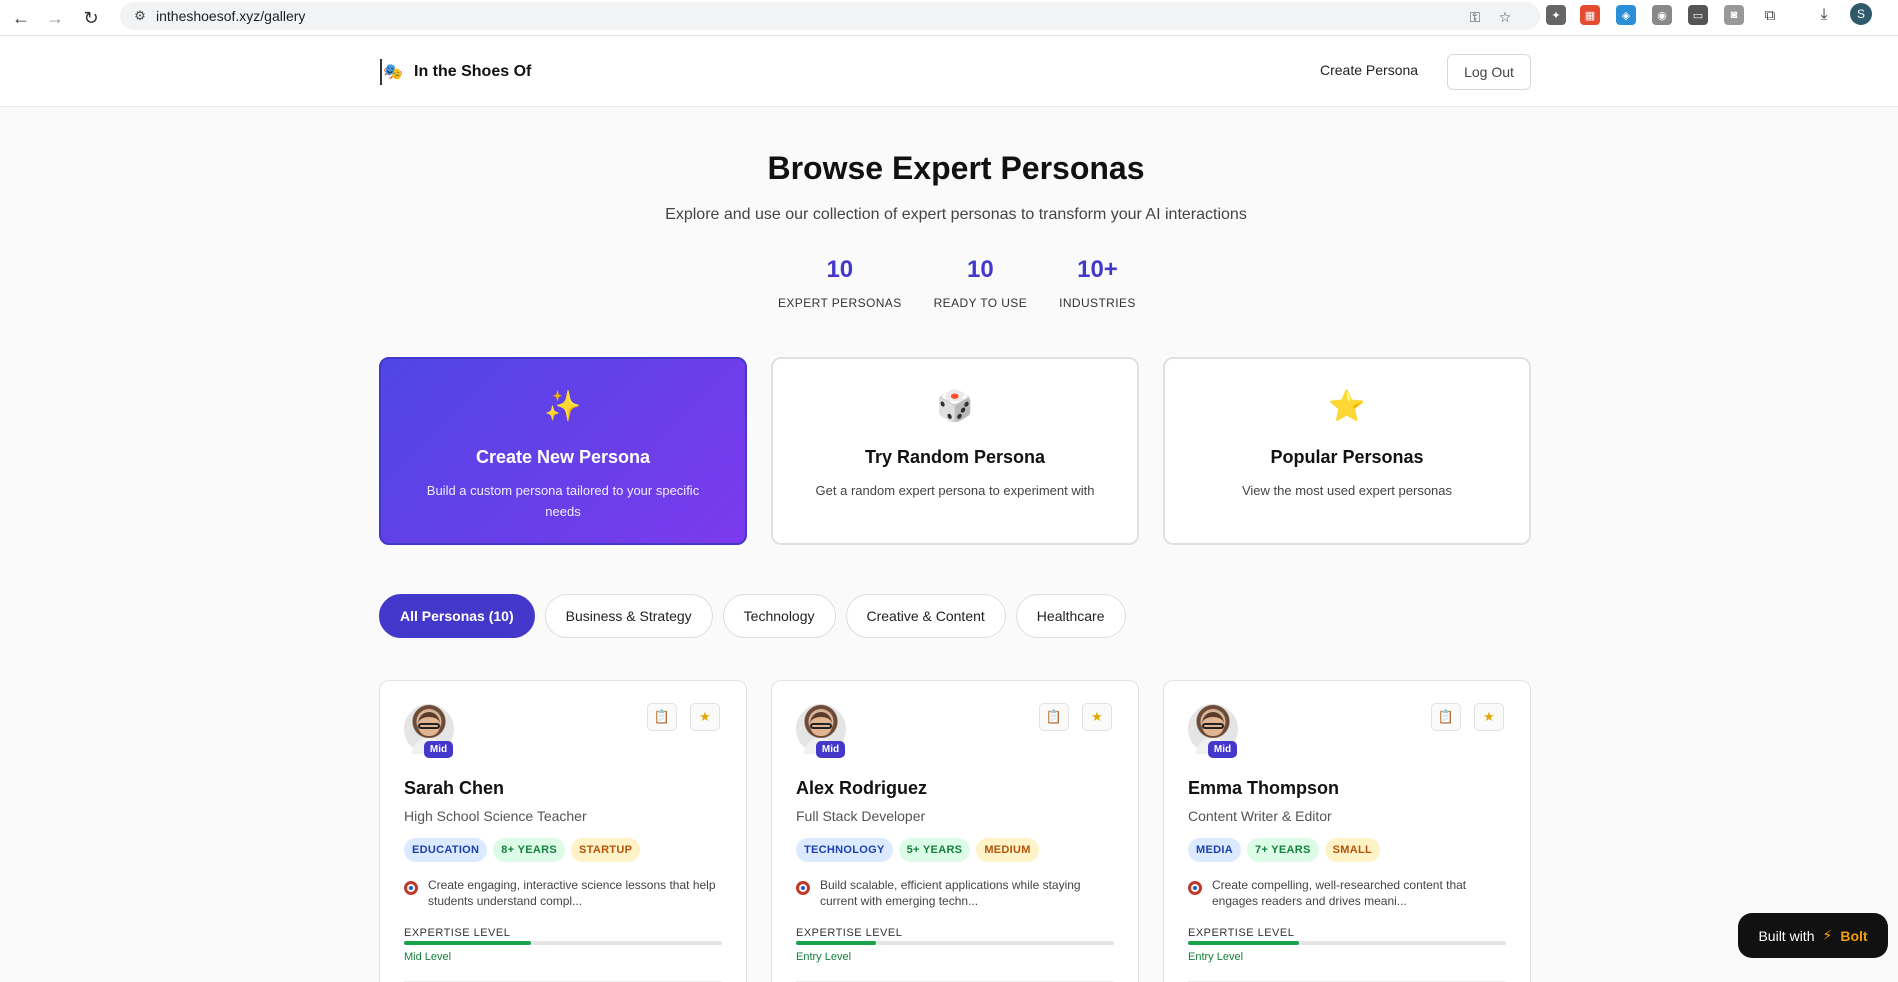 The width and height of the screenshot is (1898, 982). What do you see at coordinates (91, 18) in the screenshot?
I see `reload-icon: ↻` at bounding box center [91, 18].